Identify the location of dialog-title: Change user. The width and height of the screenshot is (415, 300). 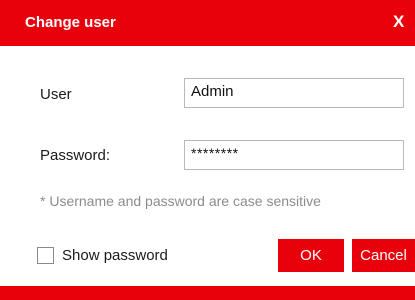
(70, 22).